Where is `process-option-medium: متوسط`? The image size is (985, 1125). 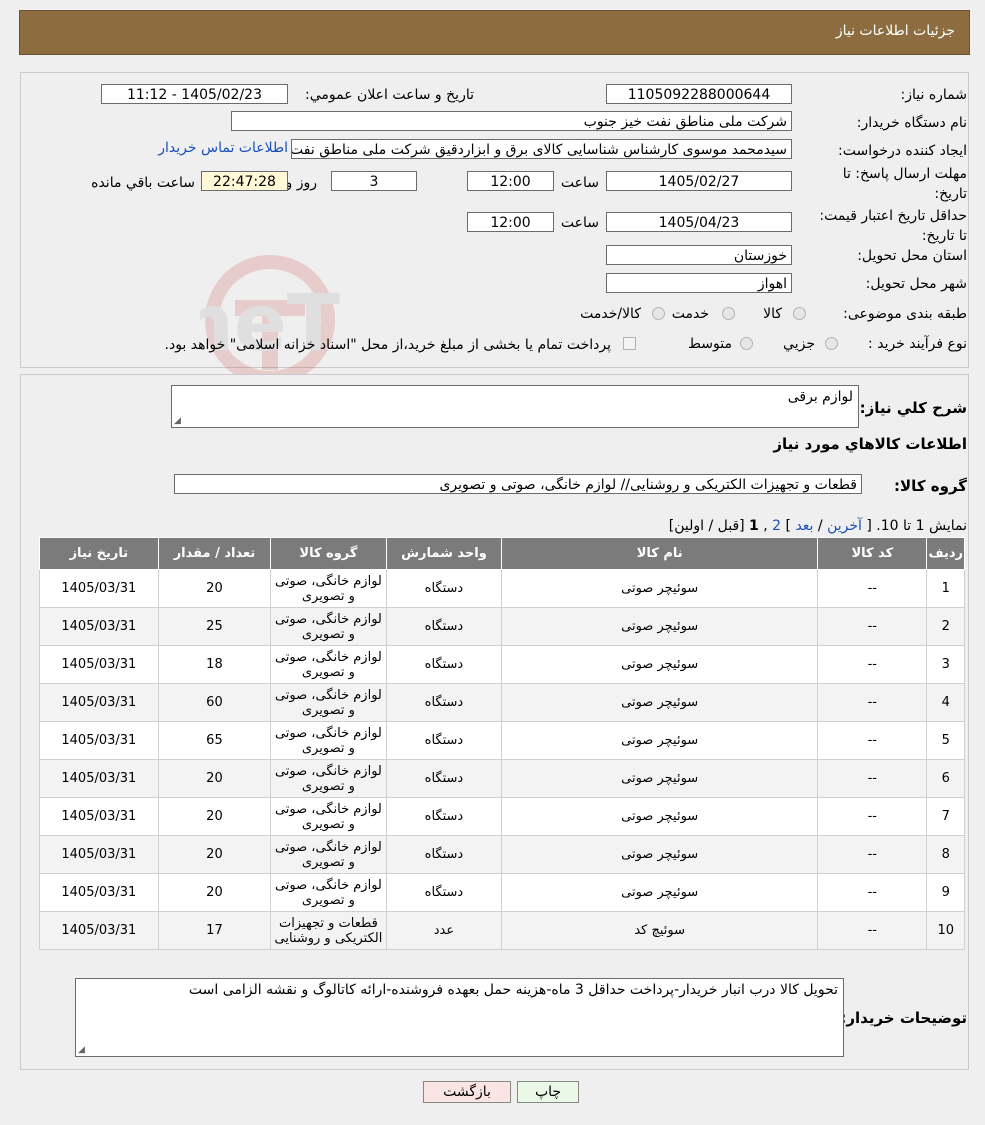 process-option-medium: متوسط is located at coordinates (710, 344).